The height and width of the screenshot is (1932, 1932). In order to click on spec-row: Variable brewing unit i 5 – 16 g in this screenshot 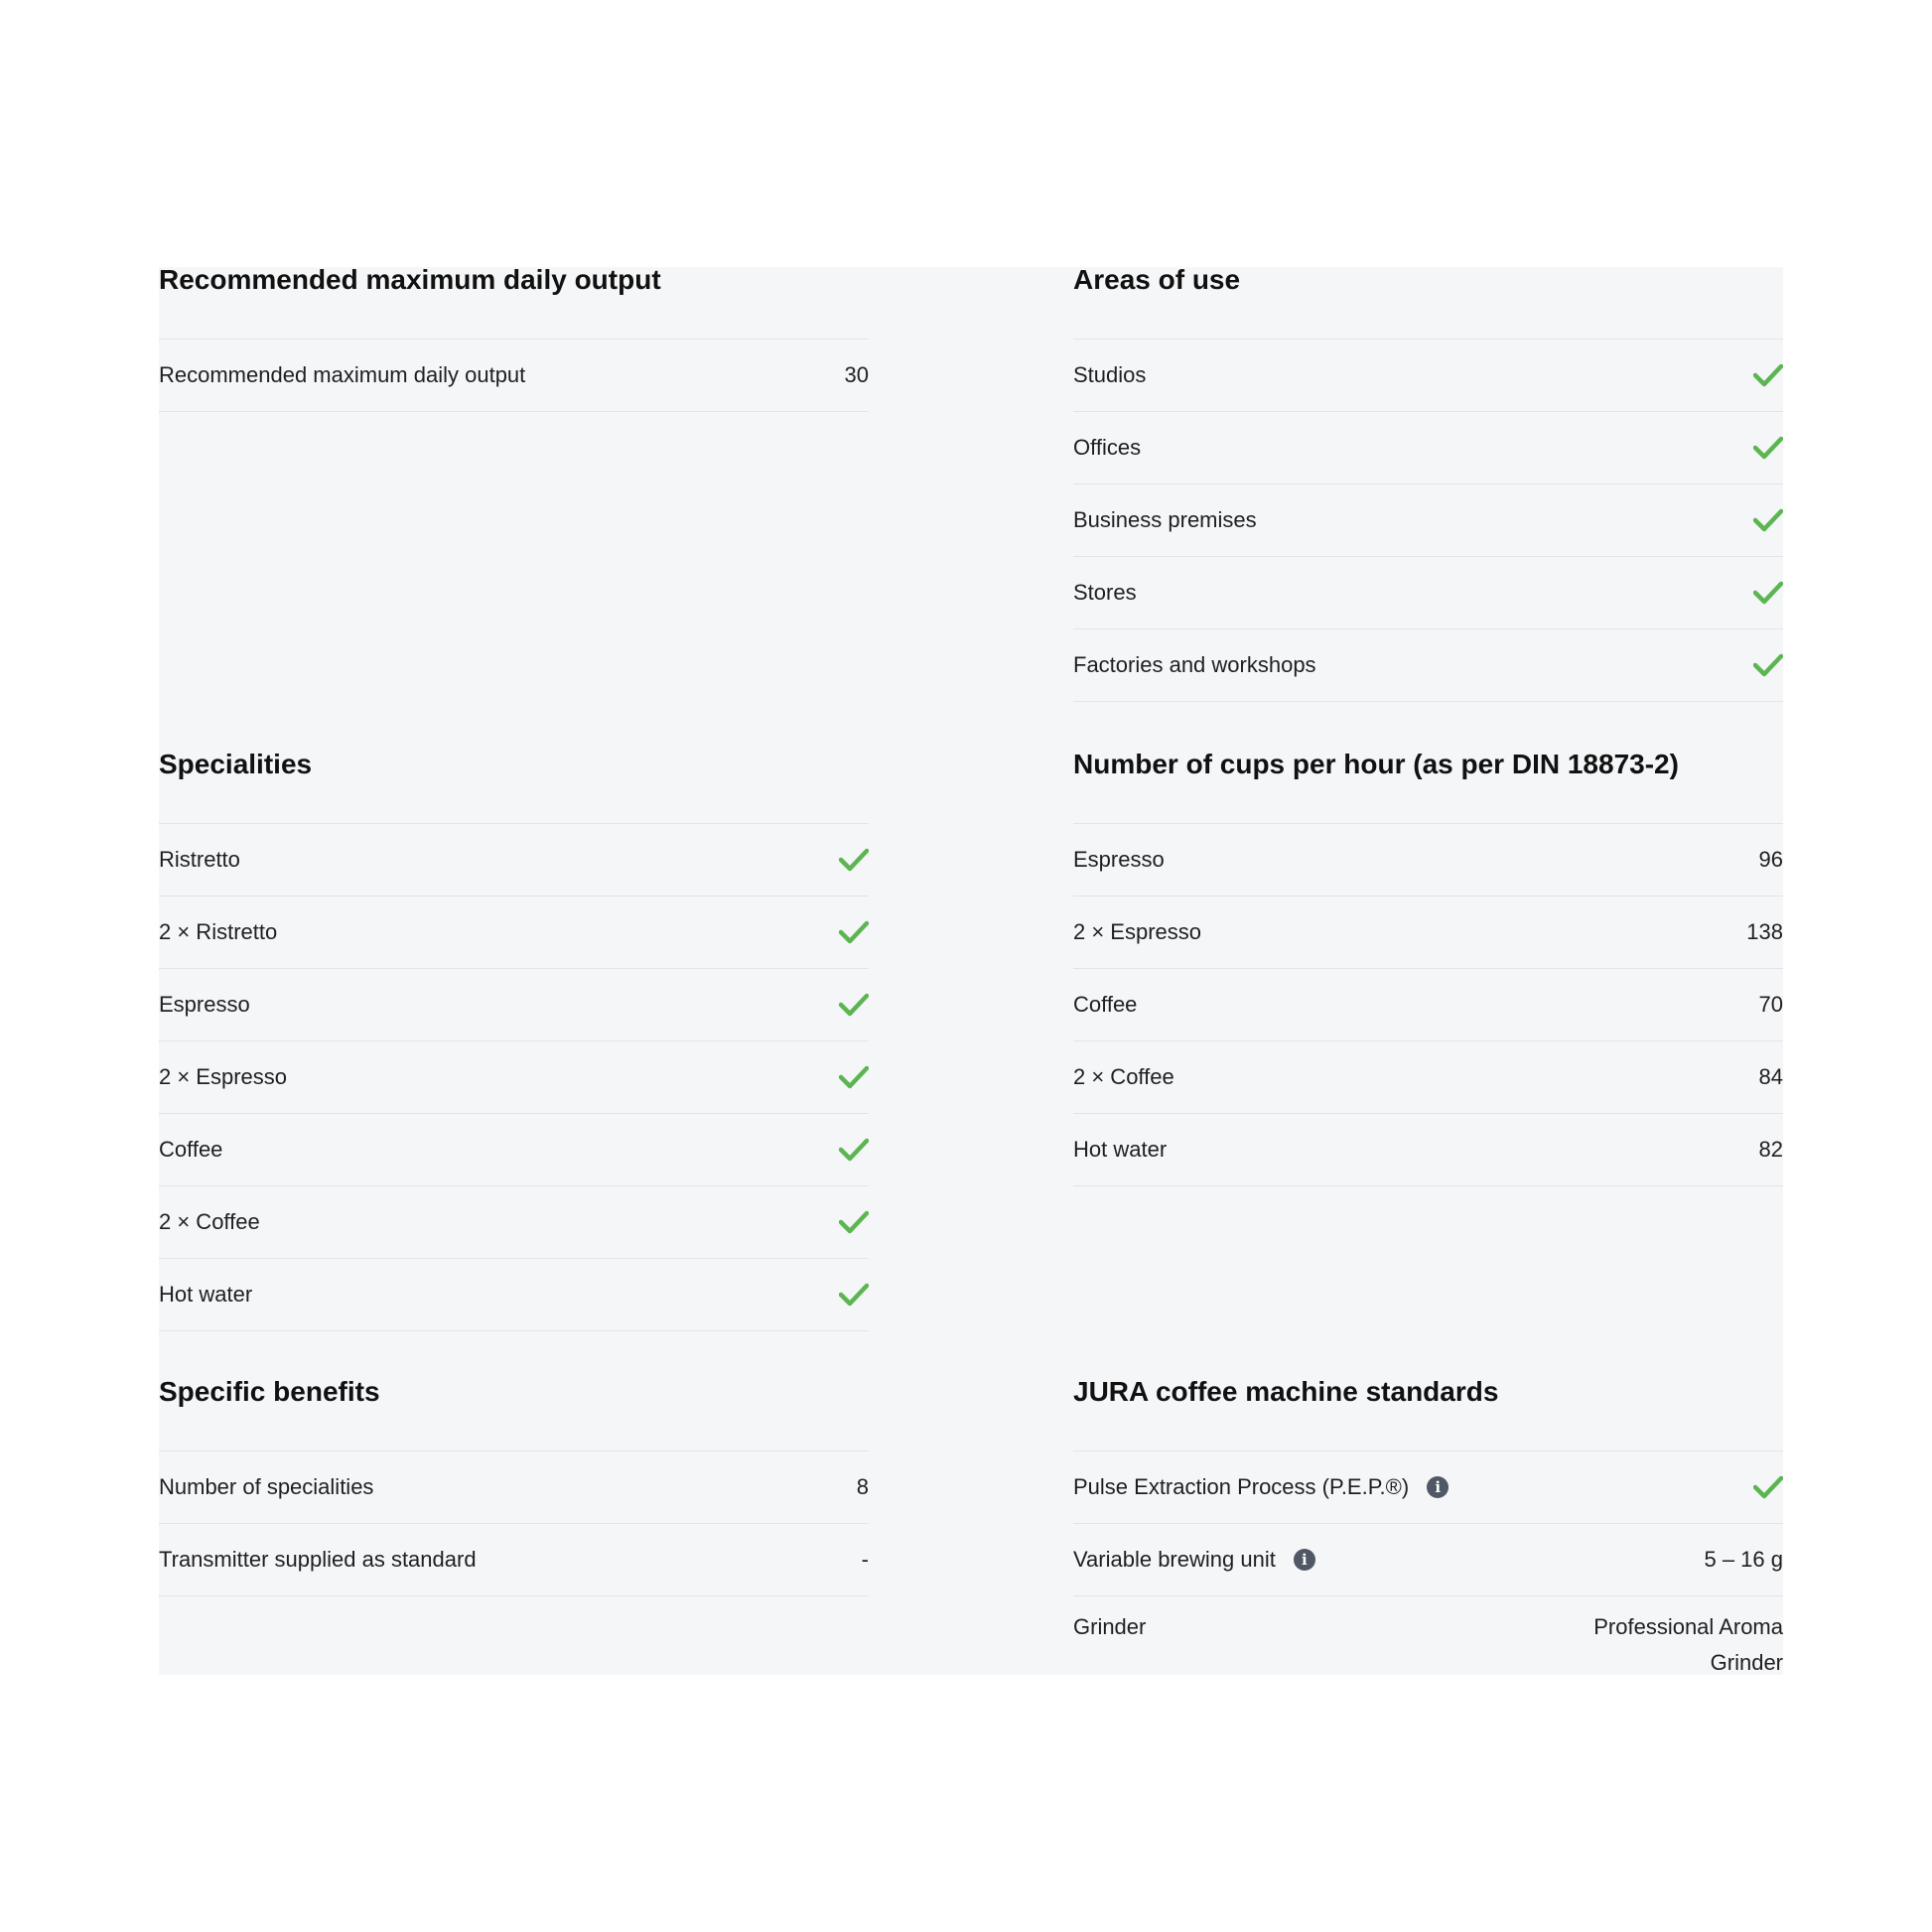, I will do `click(1428, 1560)`.